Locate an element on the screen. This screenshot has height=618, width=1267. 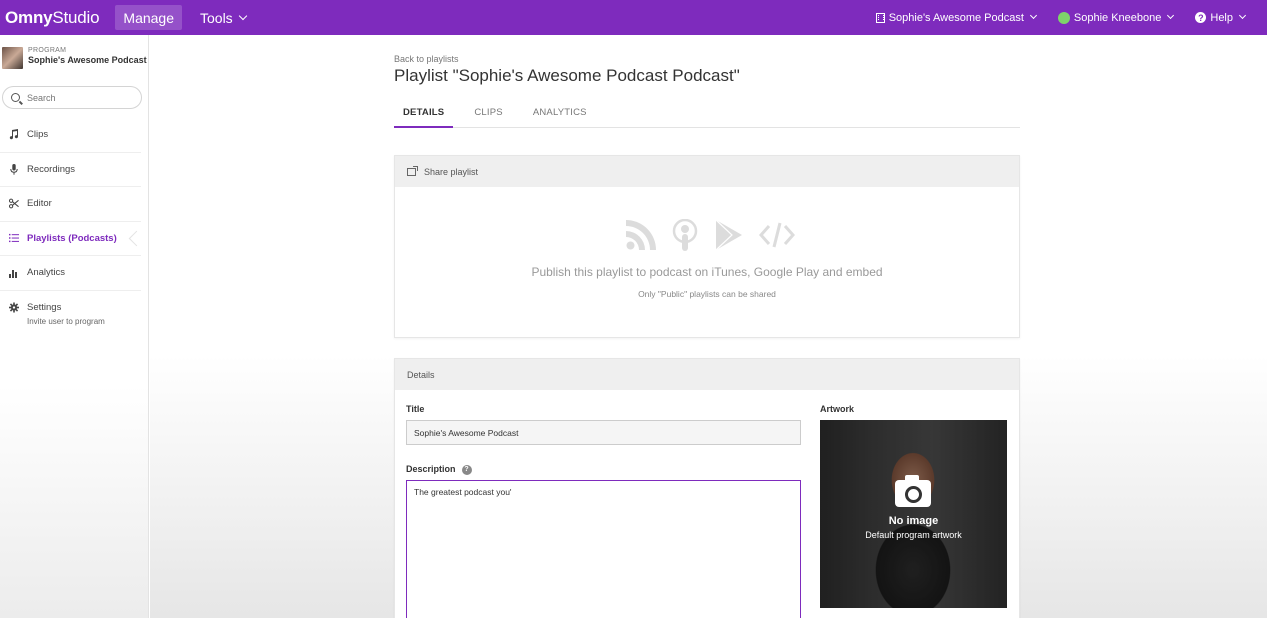
description-label-row: Description? is located at coordinates (439, 469).